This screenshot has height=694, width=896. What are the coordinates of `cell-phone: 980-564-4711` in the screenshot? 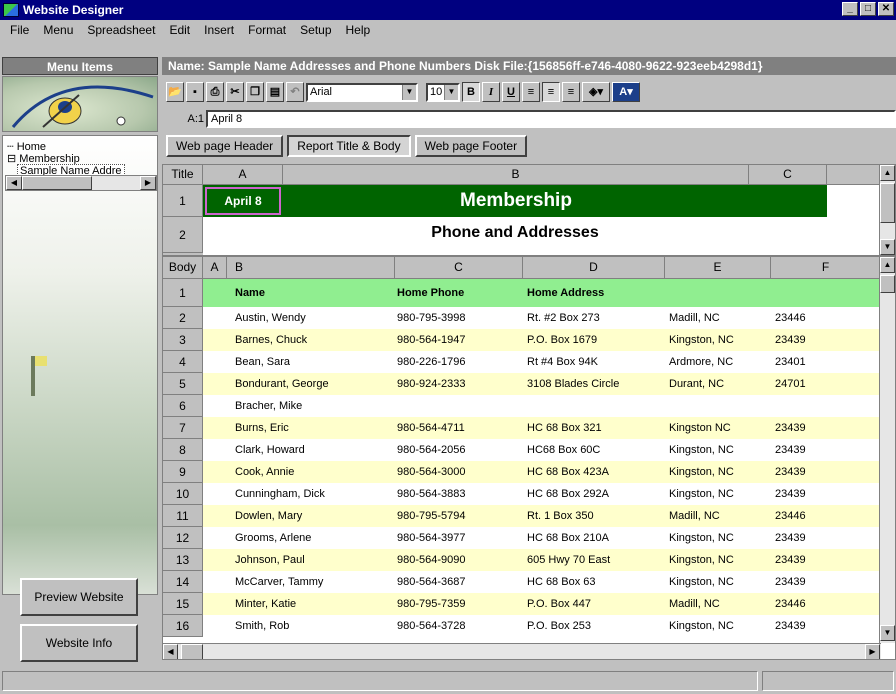 It's located at (459, 428).